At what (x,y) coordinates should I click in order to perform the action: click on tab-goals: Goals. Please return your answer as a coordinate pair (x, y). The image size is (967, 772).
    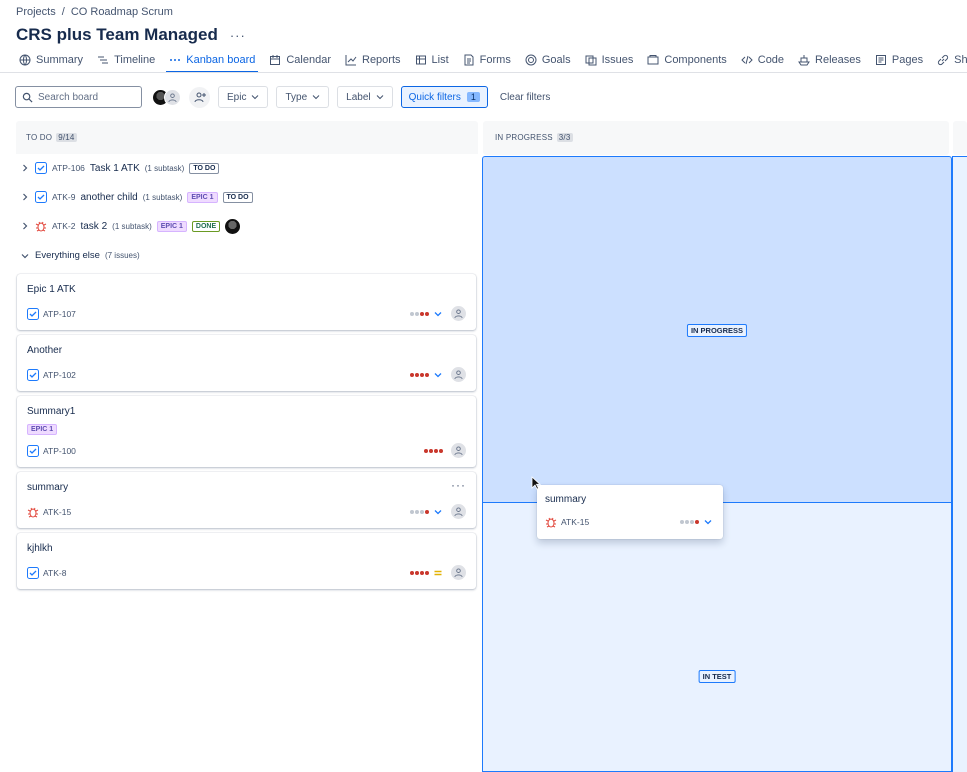
    Looking at the image, I should click on (548, 60).